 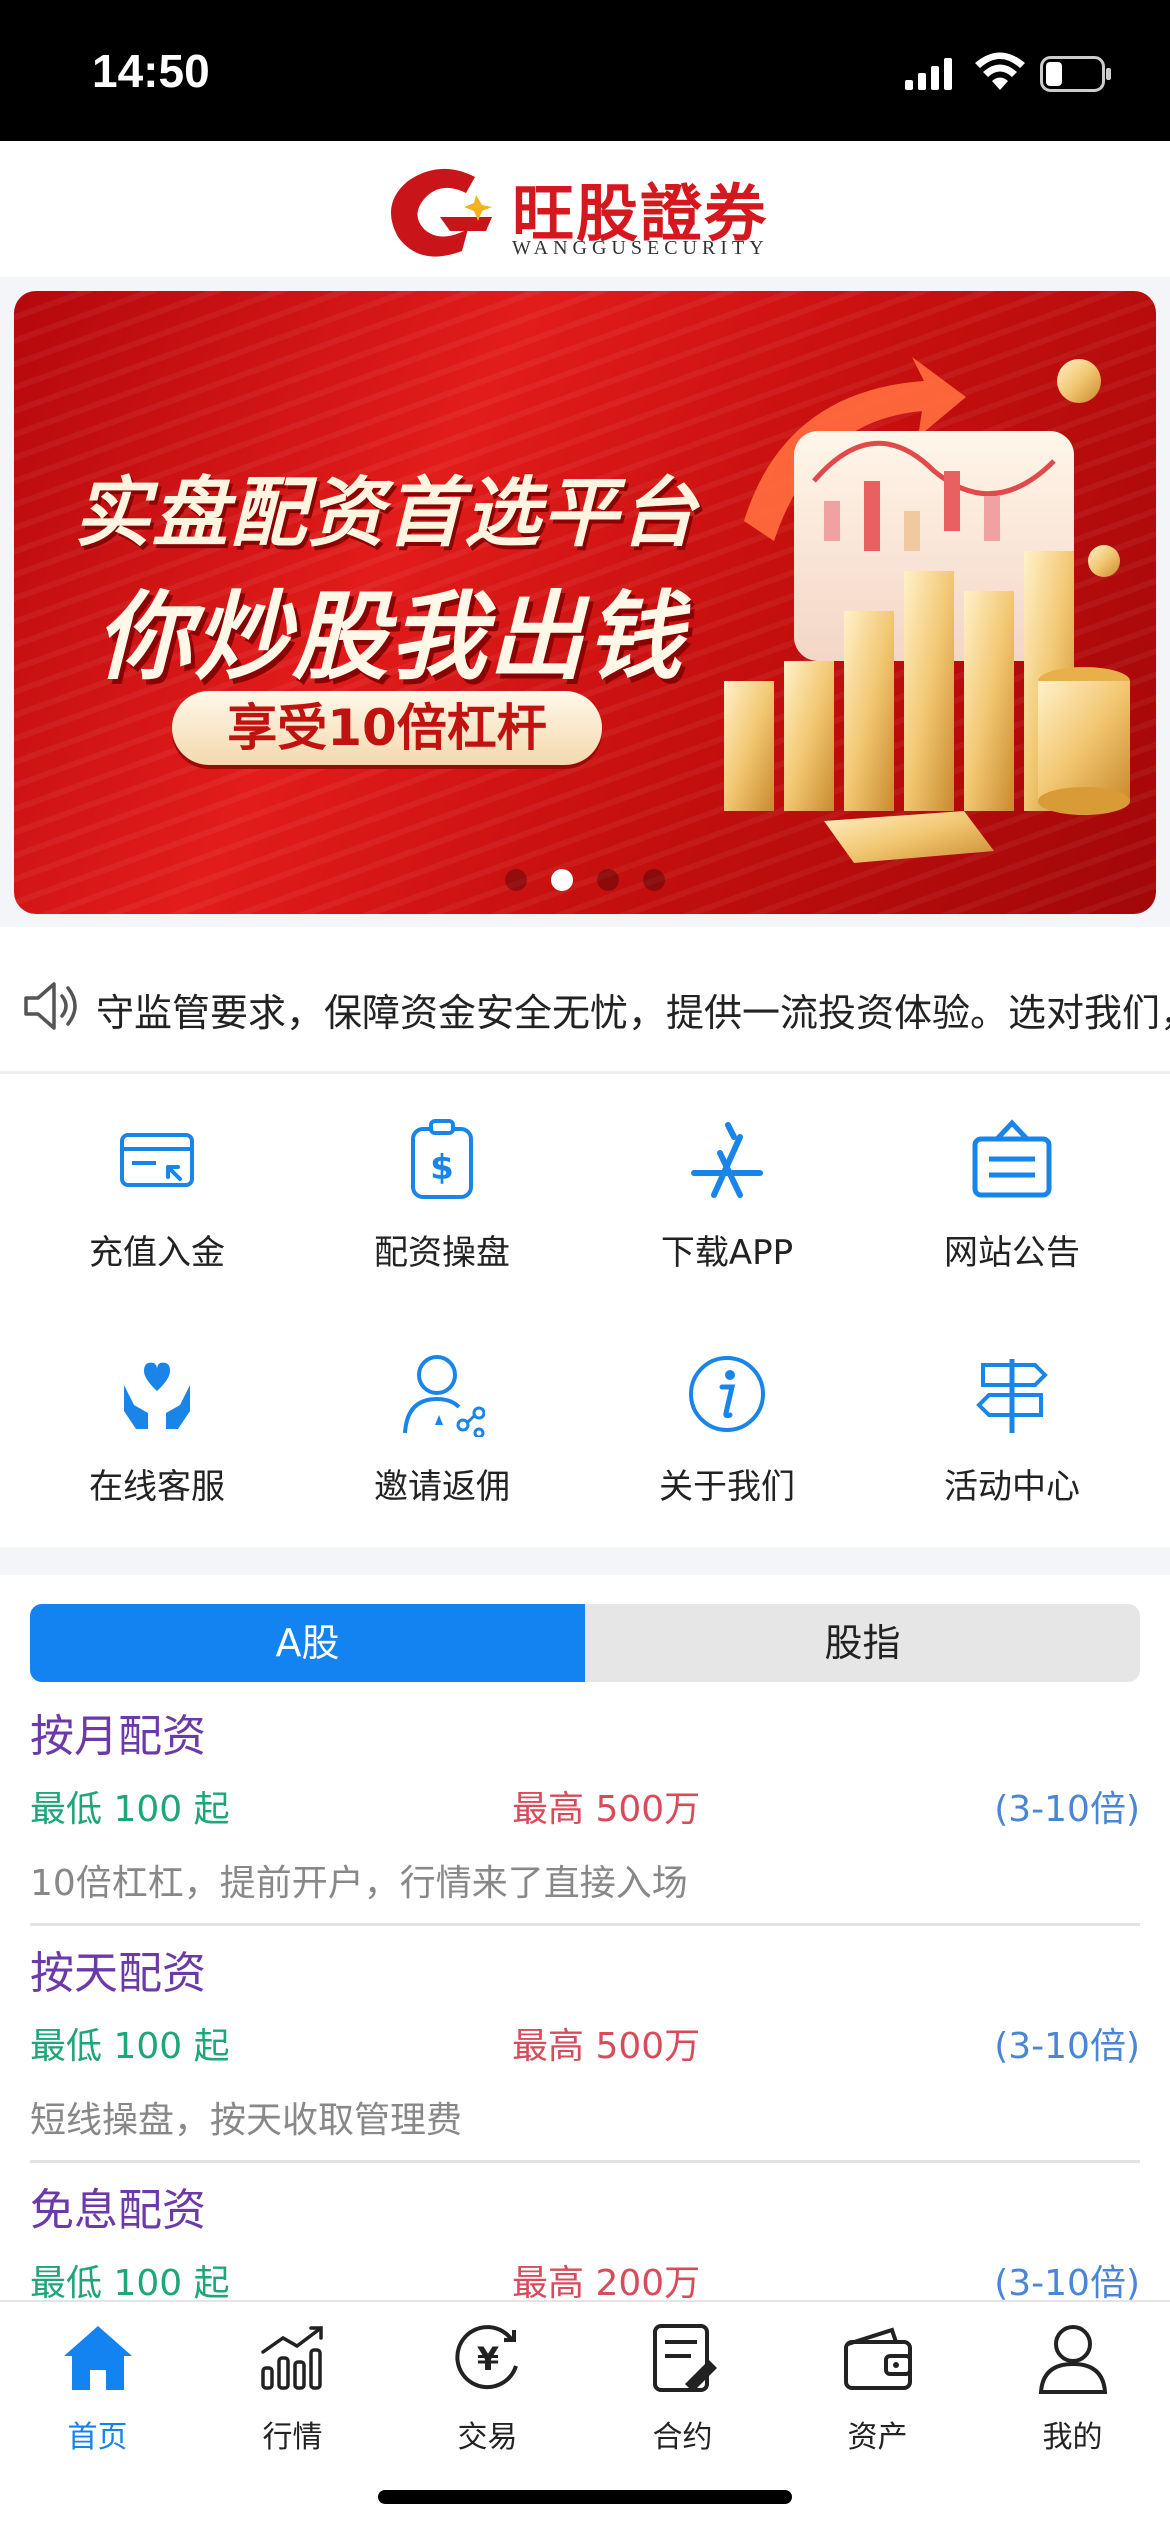 What do you see at coordinates (157, 1395) in the screenshot?
I see `heart-hands-icon` at bounding box center [157, 1395].